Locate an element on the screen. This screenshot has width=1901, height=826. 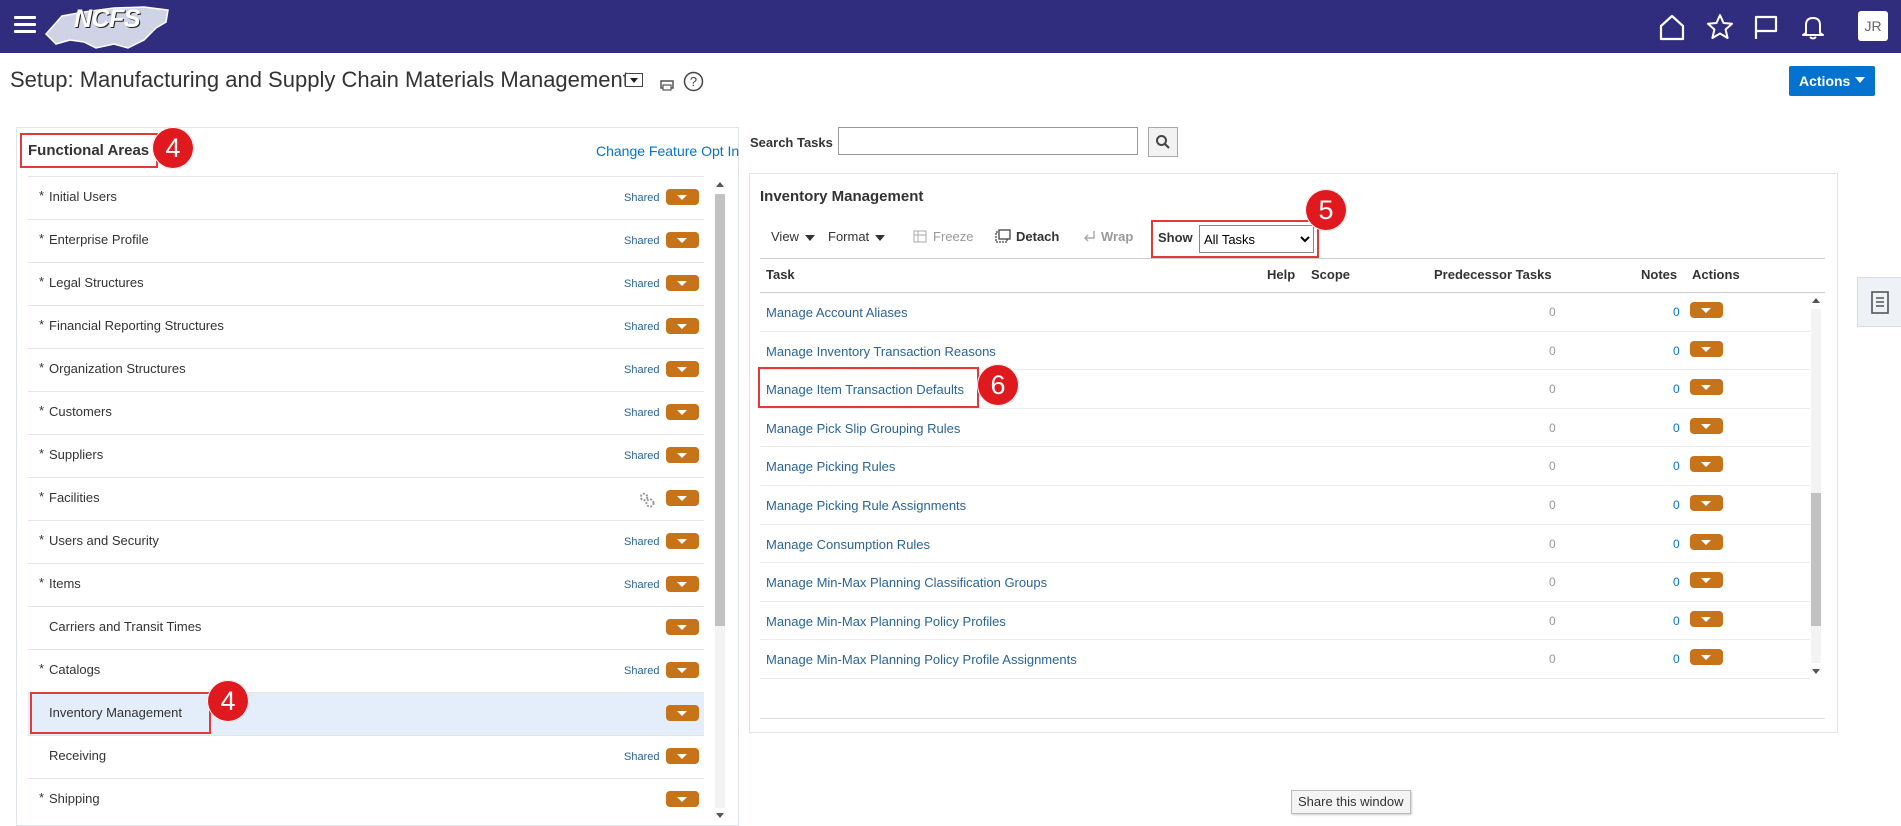
format-menu: Format is located at coordinates (857, 236).